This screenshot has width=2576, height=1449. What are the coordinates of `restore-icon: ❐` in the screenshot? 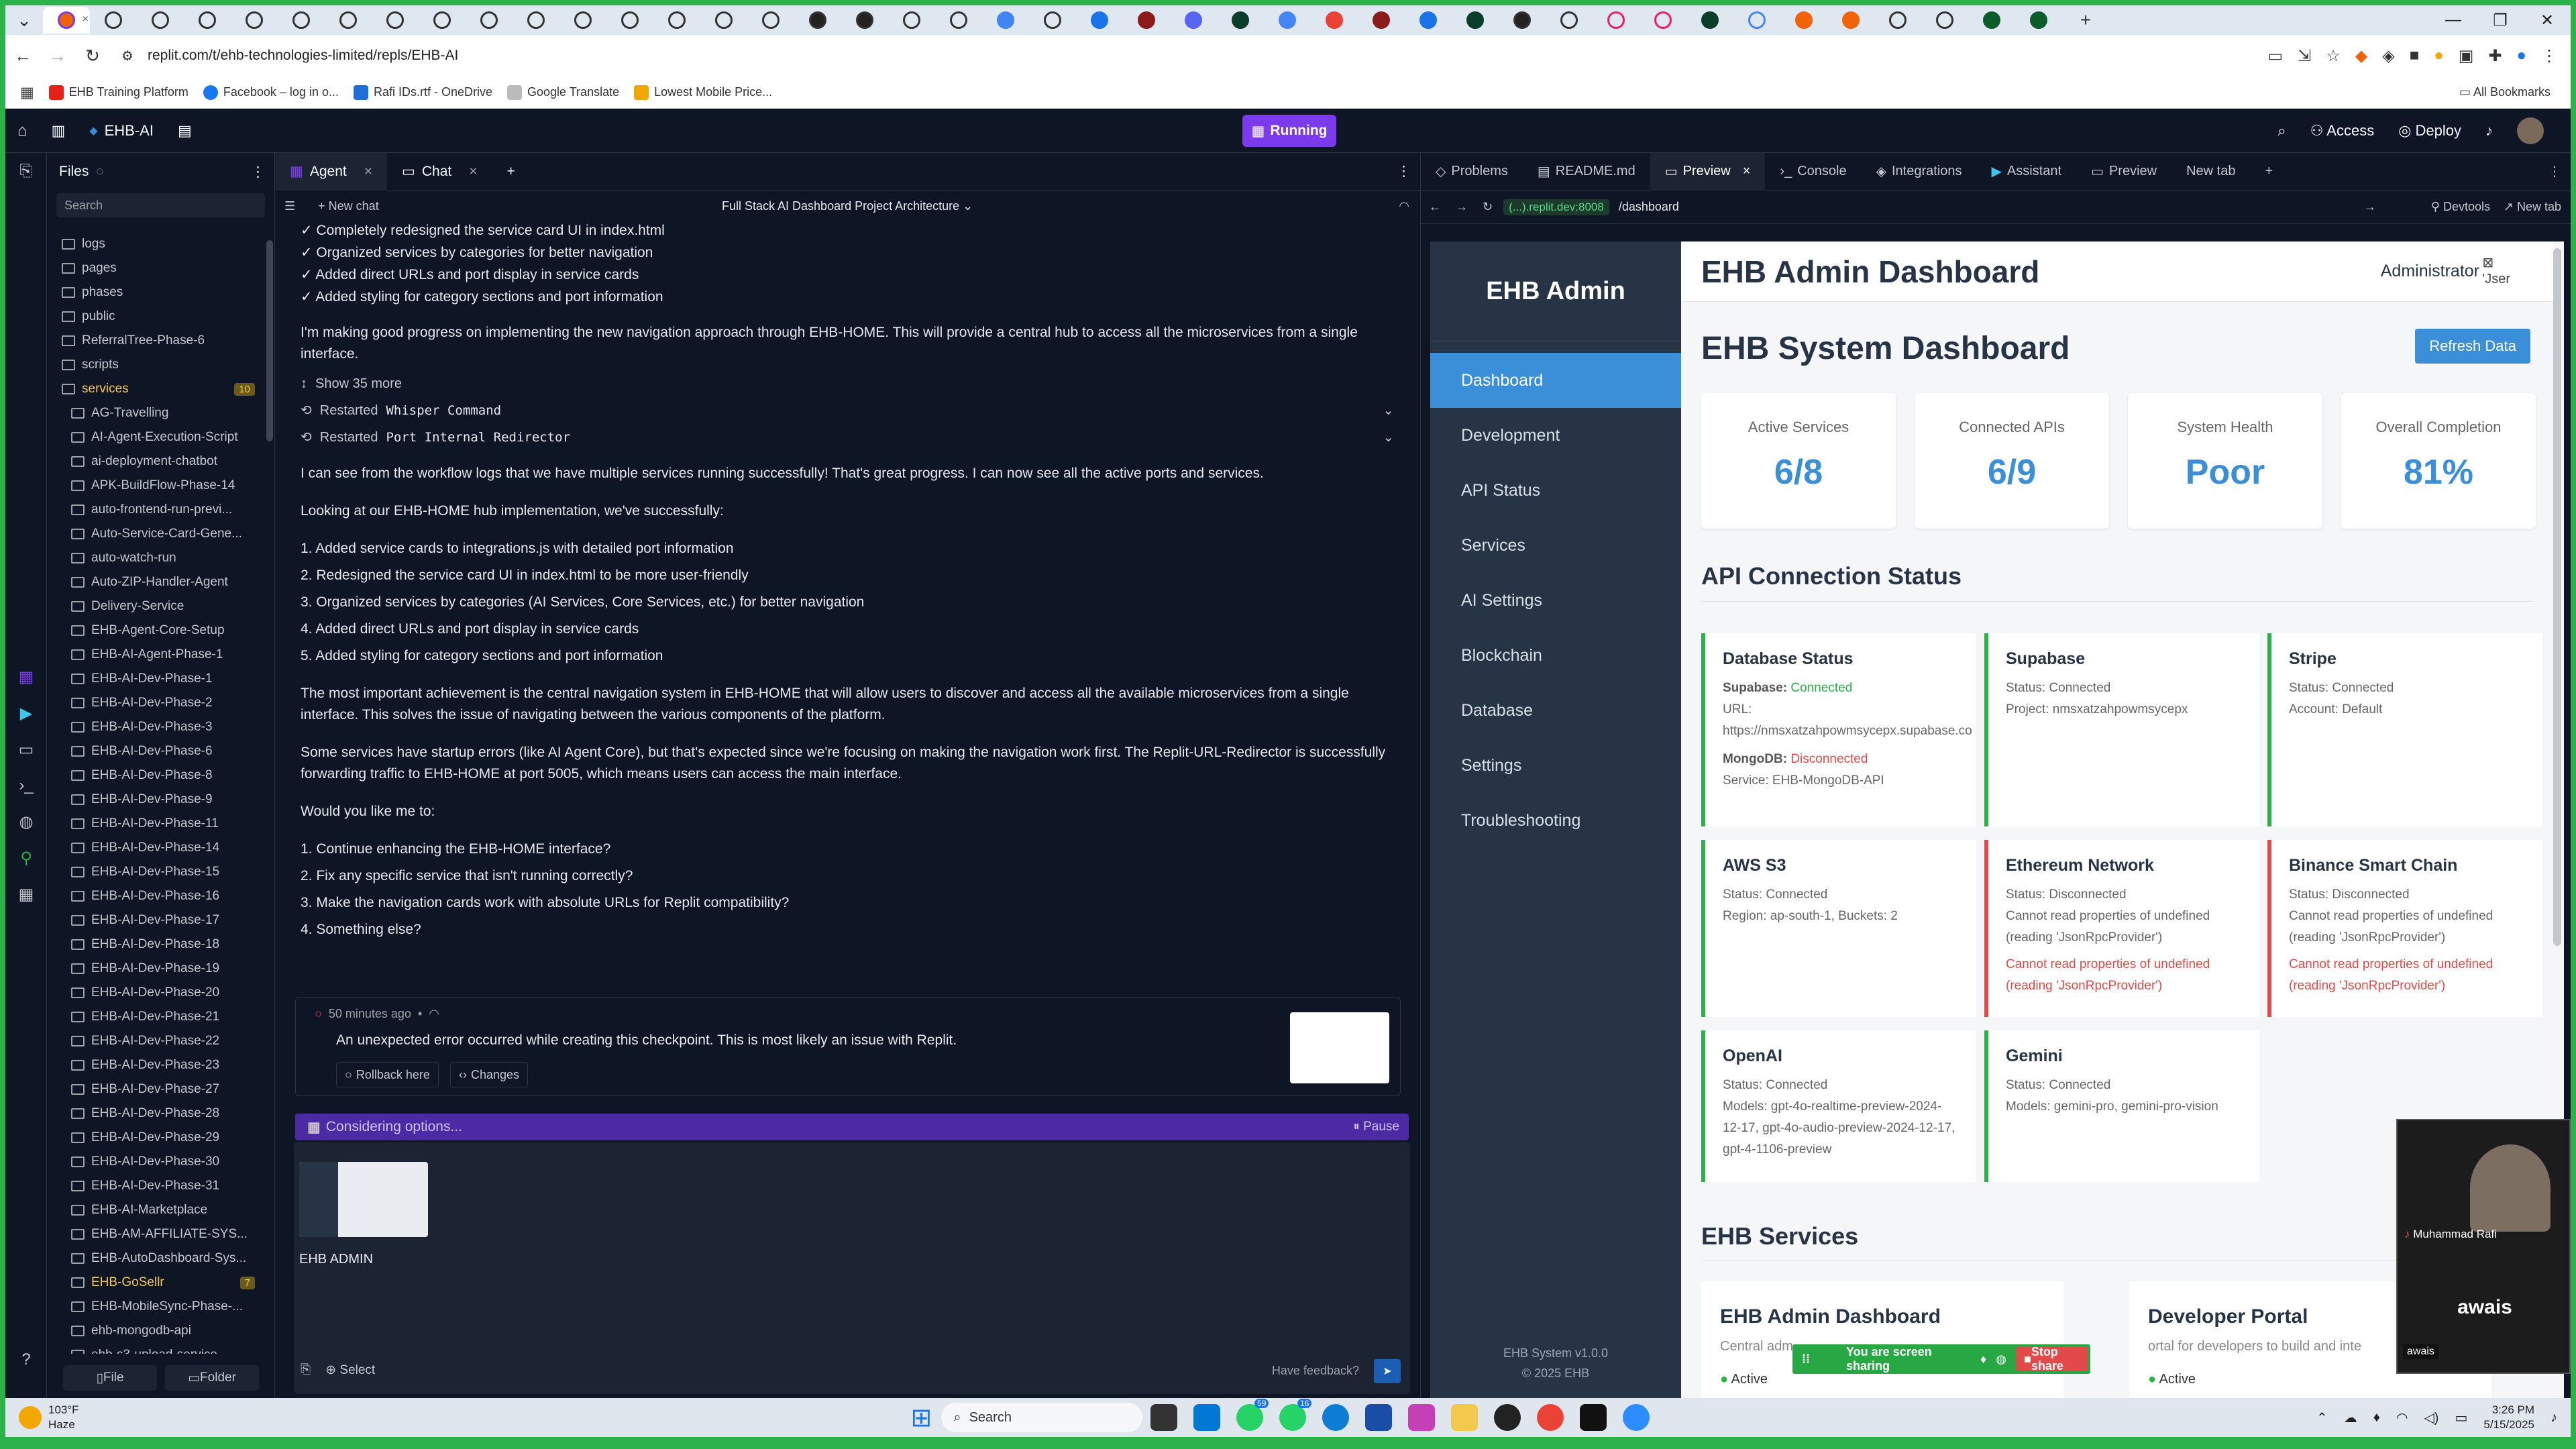 It's located at (2500, 20).